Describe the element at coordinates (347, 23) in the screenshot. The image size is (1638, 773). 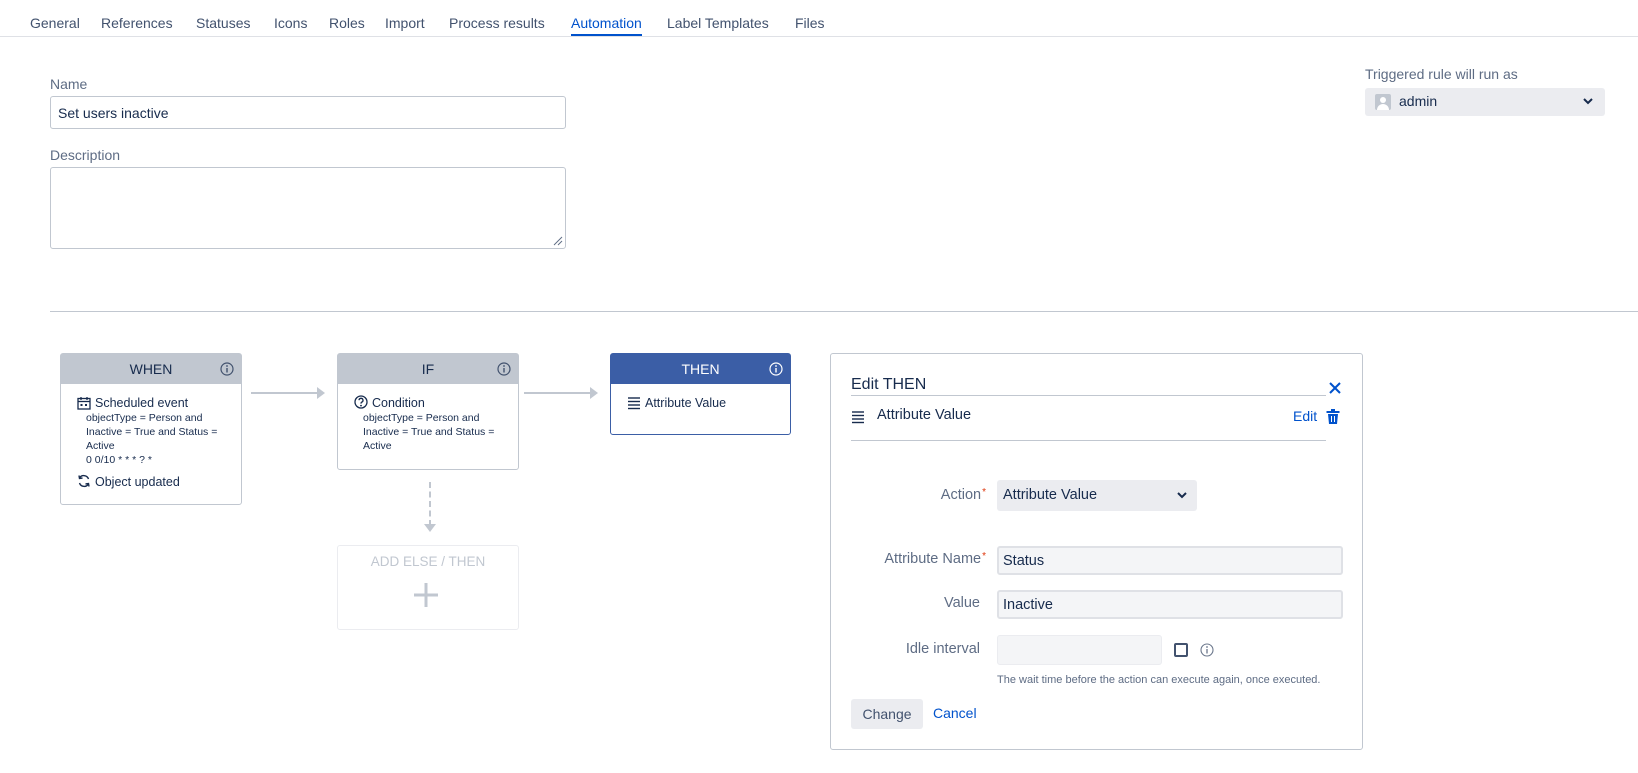
I see `tab-roles: Roles` at that location.